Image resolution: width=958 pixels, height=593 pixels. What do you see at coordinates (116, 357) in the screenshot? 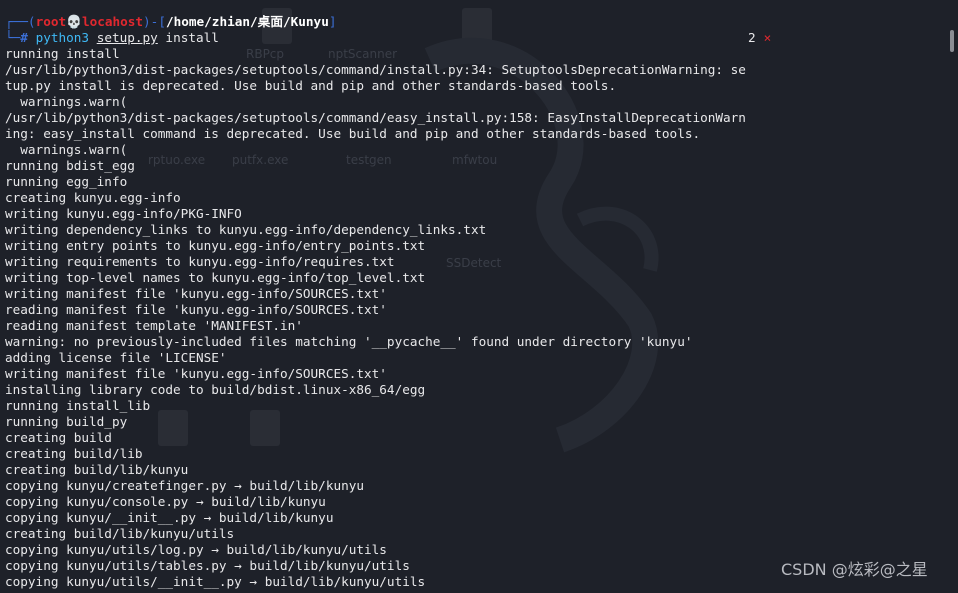
I see `output-line: adding license file 'LICENSE'` at bounding box center [116, 357].